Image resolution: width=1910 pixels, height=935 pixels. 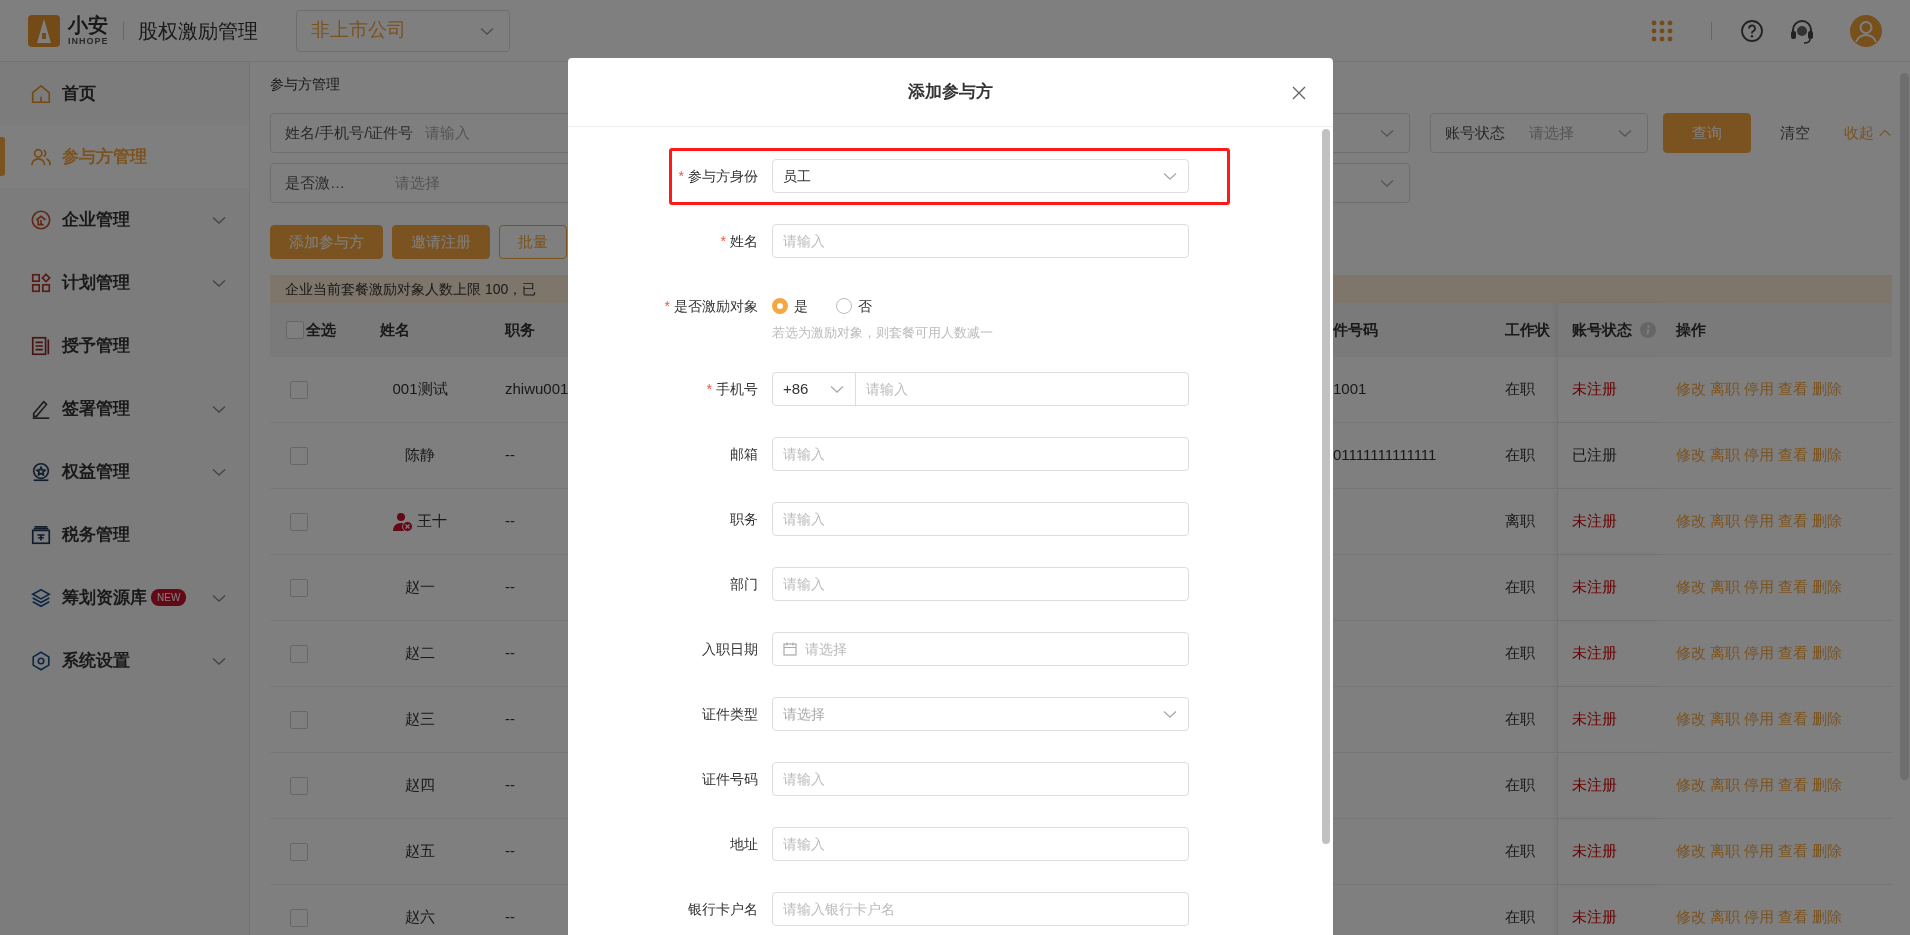 I want to click on query-button: 查询, so click(x=1707, y=133).